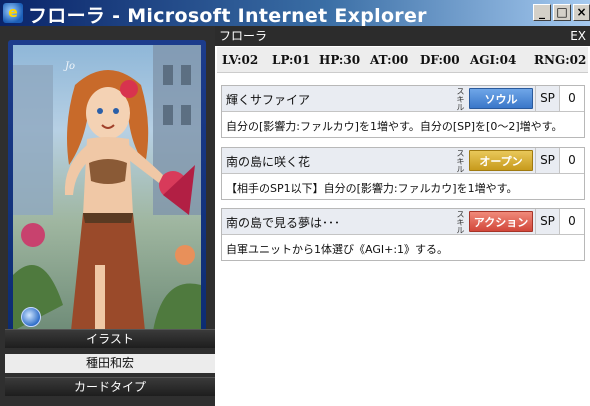  Describe the element at coordinates (240, 60) in the screenshot. I see `stat-lv: LV:02` at that location.